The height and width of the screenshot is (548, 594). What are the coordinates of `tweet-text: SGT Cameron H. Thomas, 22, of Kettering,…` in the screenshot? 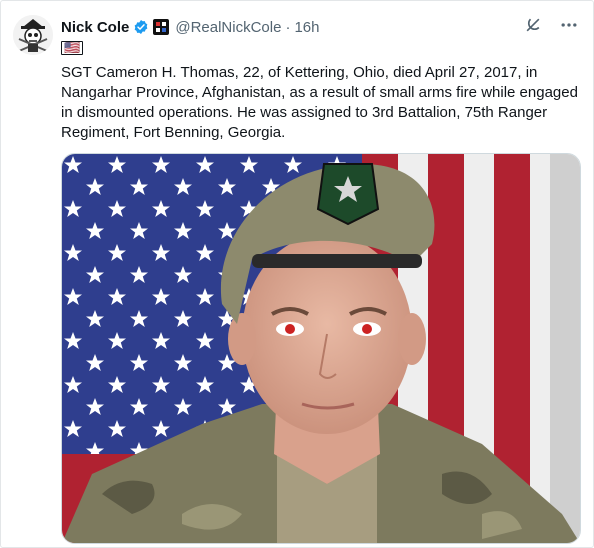 It's located at (319, 102).